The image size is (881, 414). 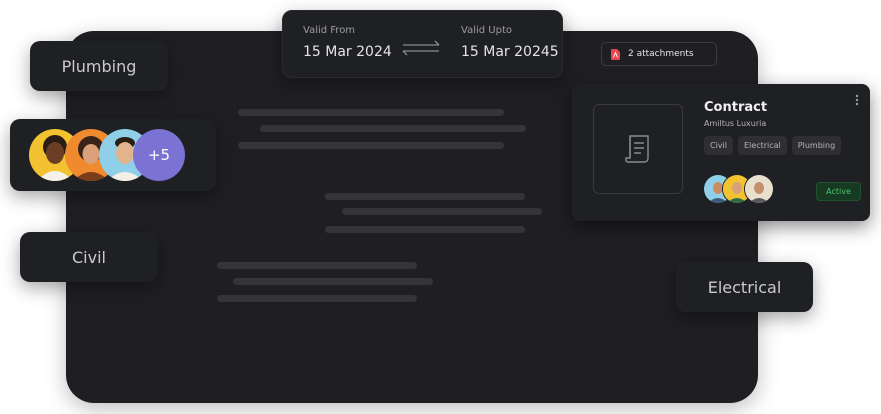 I want to click on tag-civil-label: Civil, so click(x=89, y=257).